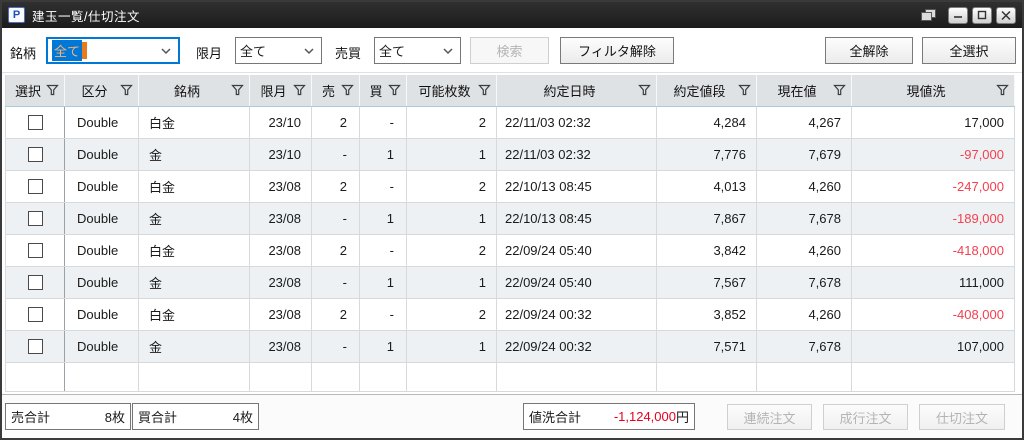 The width and height of the screenshot is (1024, 440). Describe the element at coordinates (68, 416) in the screenshot. I see `sell-total-box: 売合計 8枚` at that location.